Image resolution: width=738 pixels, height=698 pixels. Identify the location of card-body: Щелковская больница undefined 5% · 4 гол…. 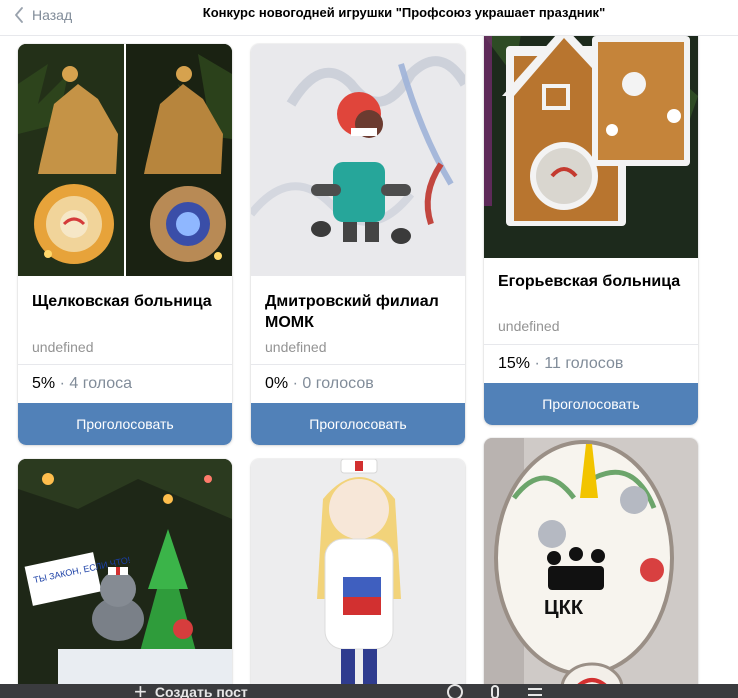
(125, 360).